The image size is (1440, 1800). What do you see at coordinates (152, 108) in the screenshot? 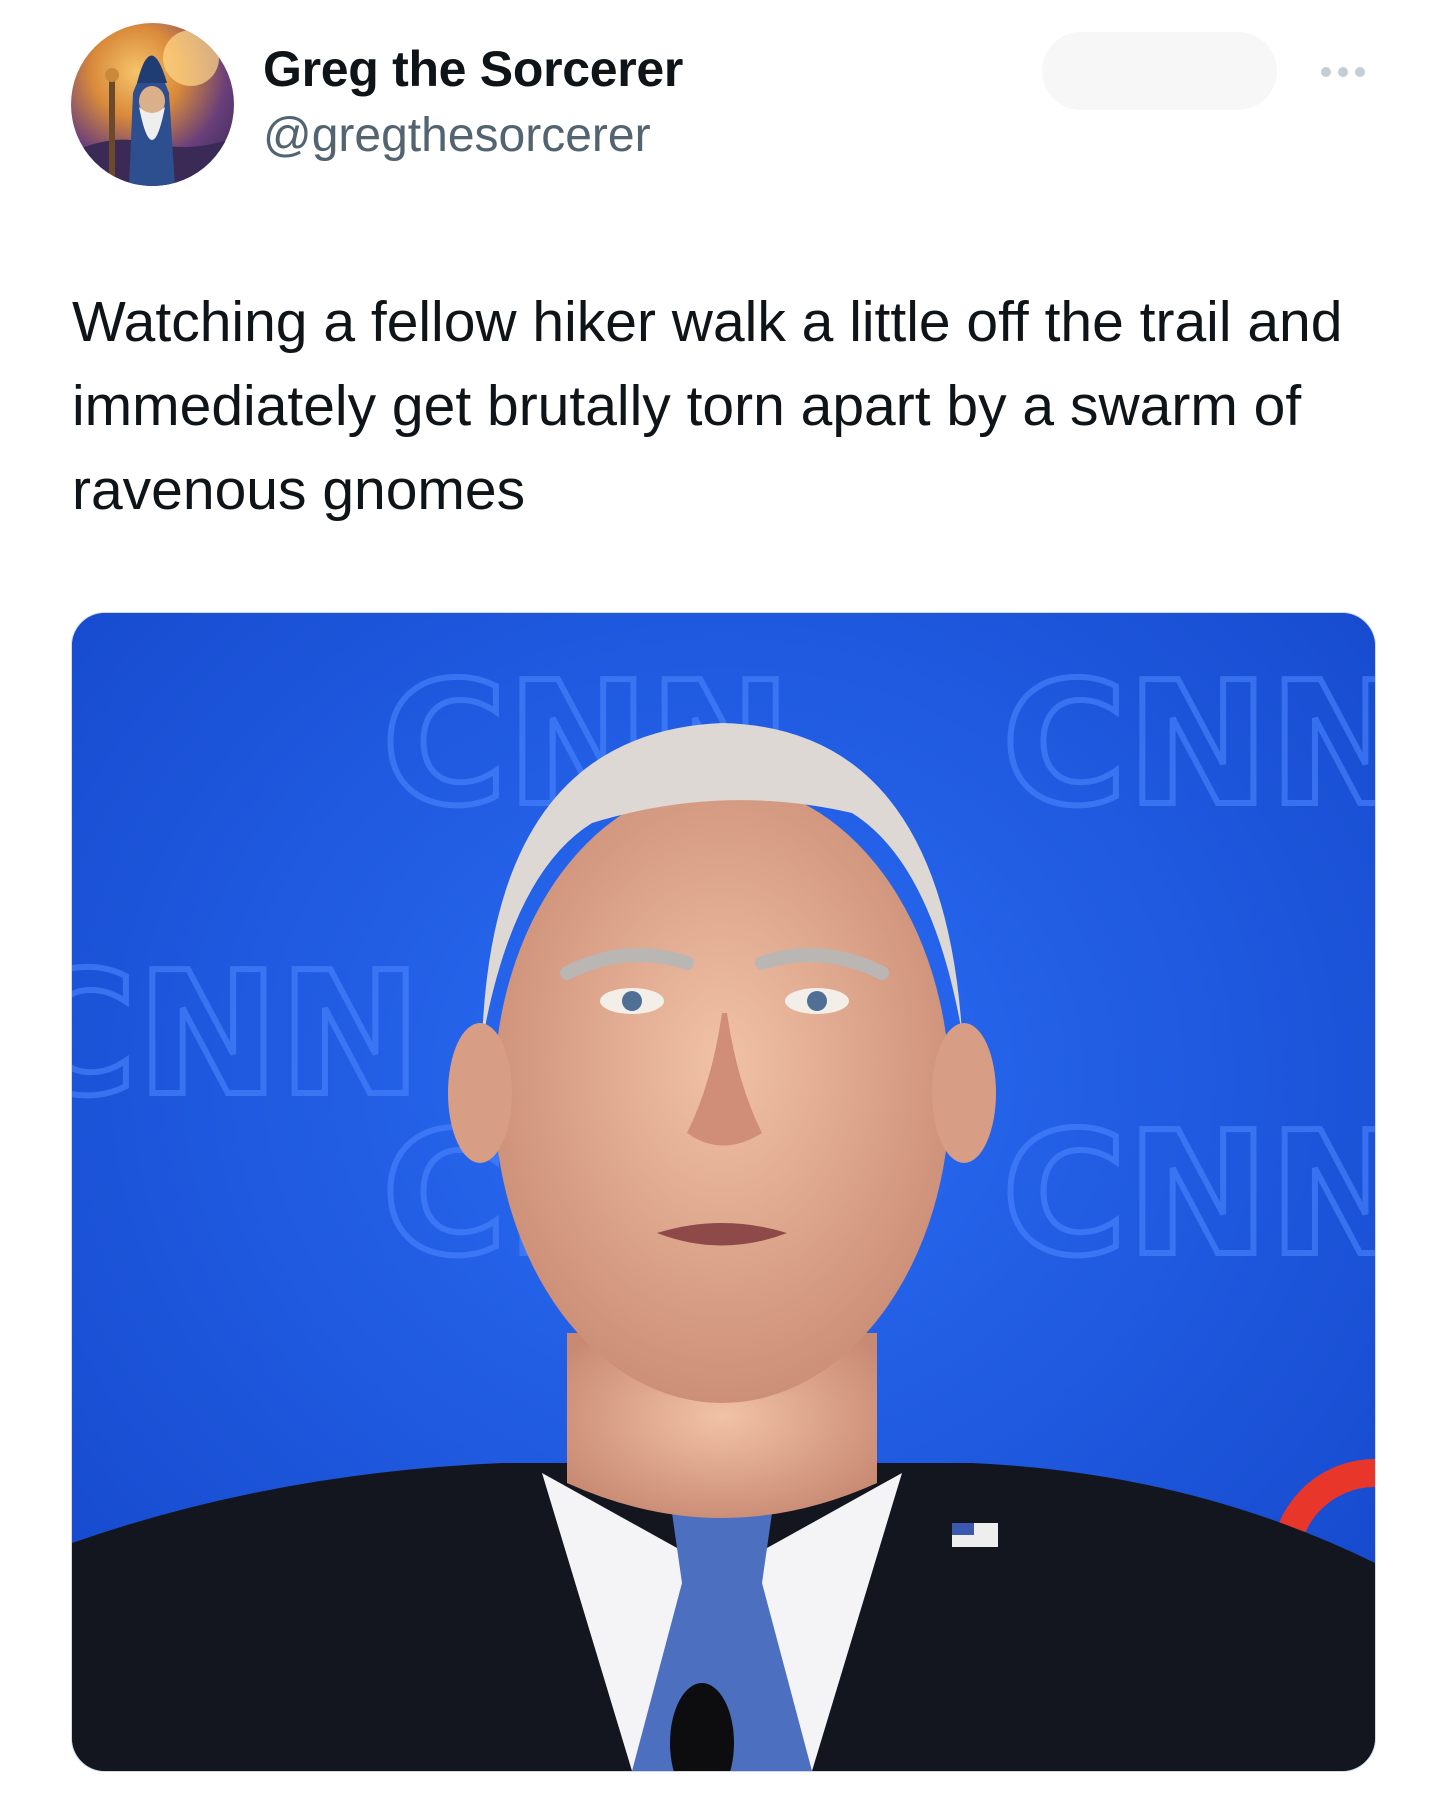
I see `wizard-avatar-icon` at bounding box center [152, 108].